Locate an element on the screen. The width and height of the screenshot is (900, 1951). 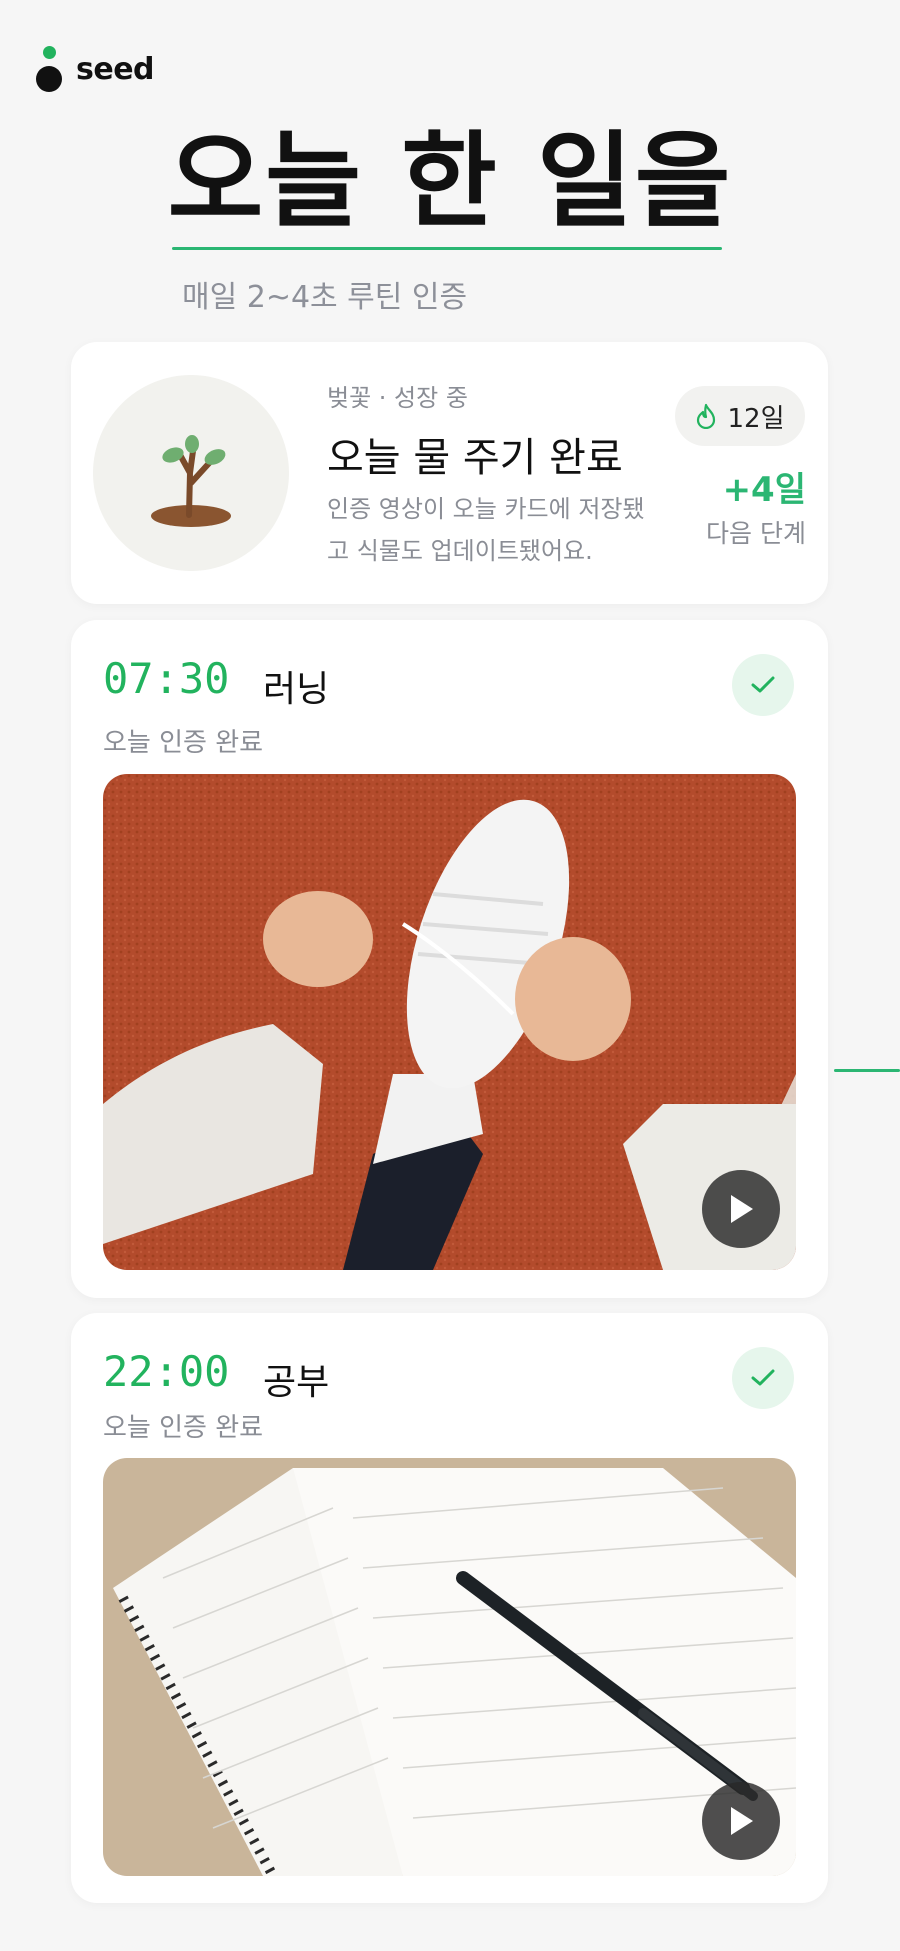
seed-logo-icon is located at coordinates (49, 69).